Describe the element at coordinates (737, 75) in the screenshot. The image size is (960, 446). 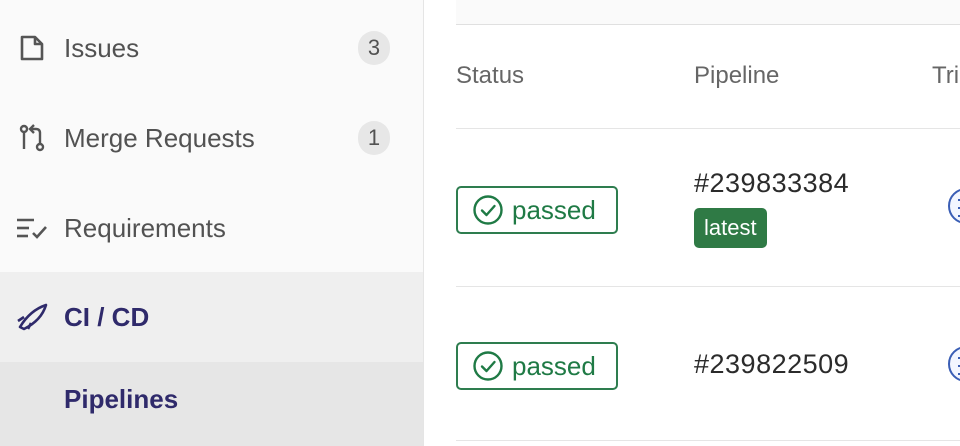
I see `column-header-pipeline: Pipeline` at that location.